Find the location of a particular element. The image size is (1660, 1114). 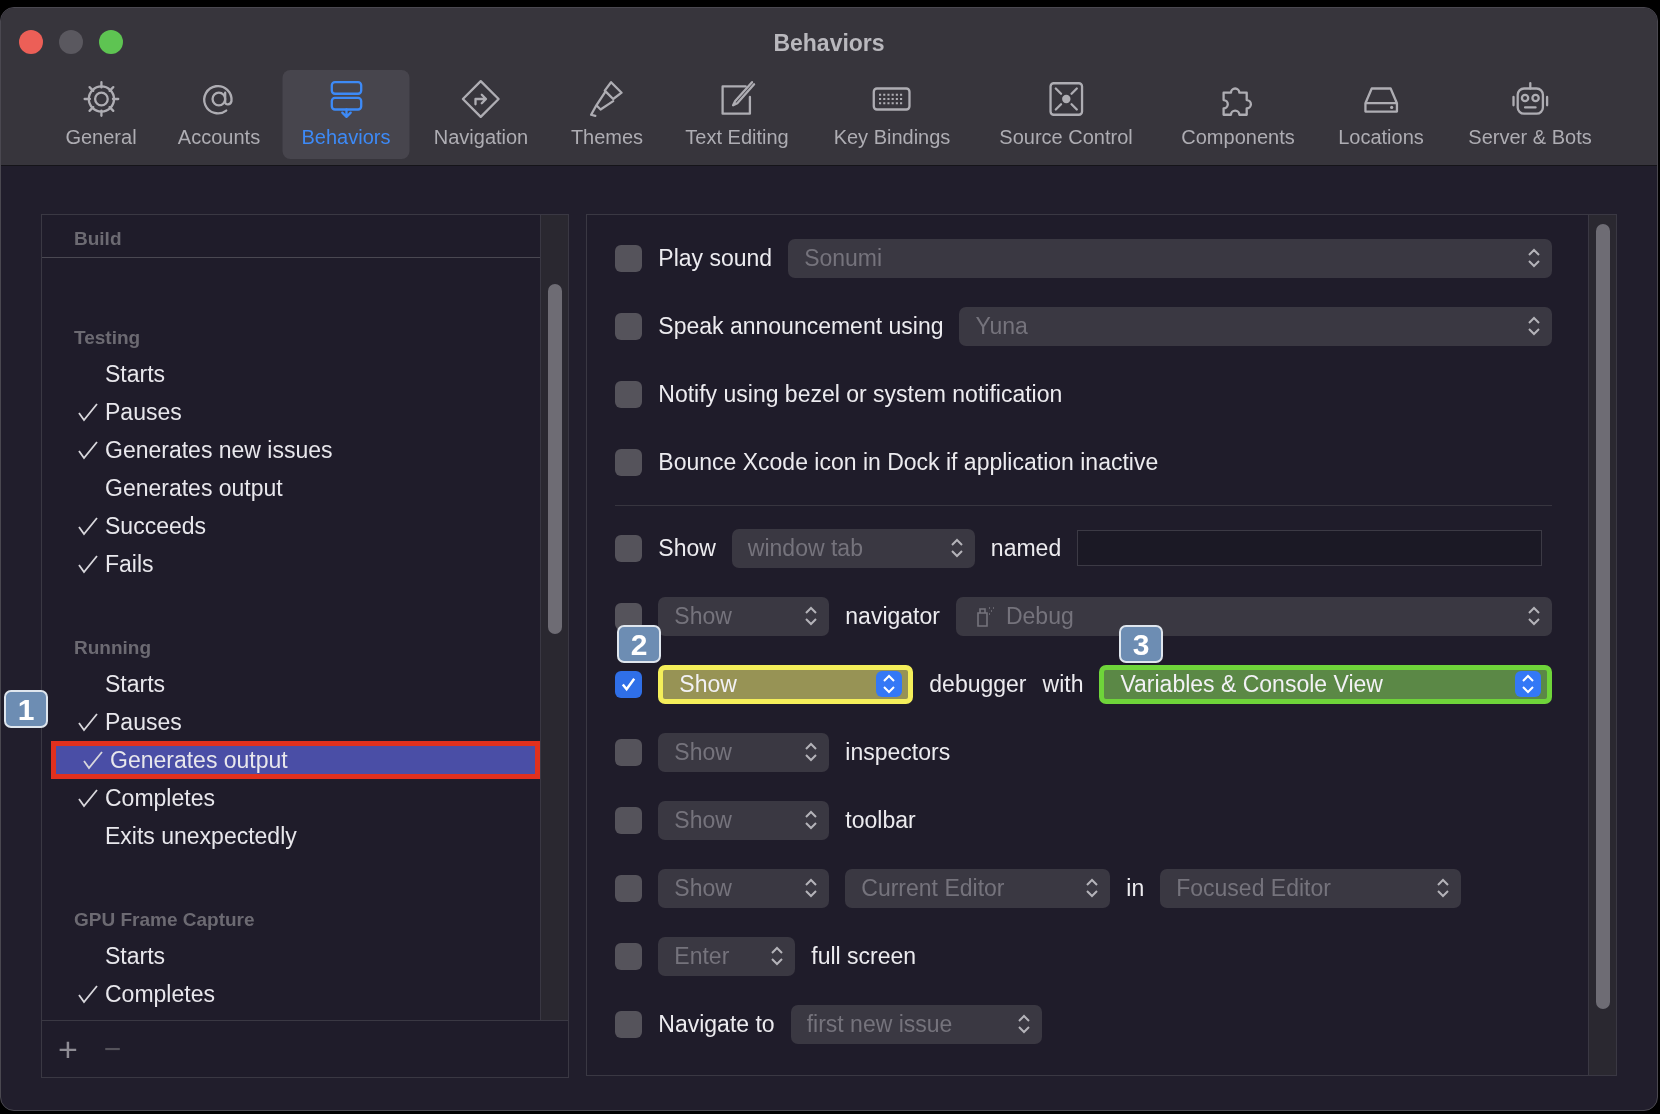

section-header: GPU Frame Capture is located at coordinates (164, 919).